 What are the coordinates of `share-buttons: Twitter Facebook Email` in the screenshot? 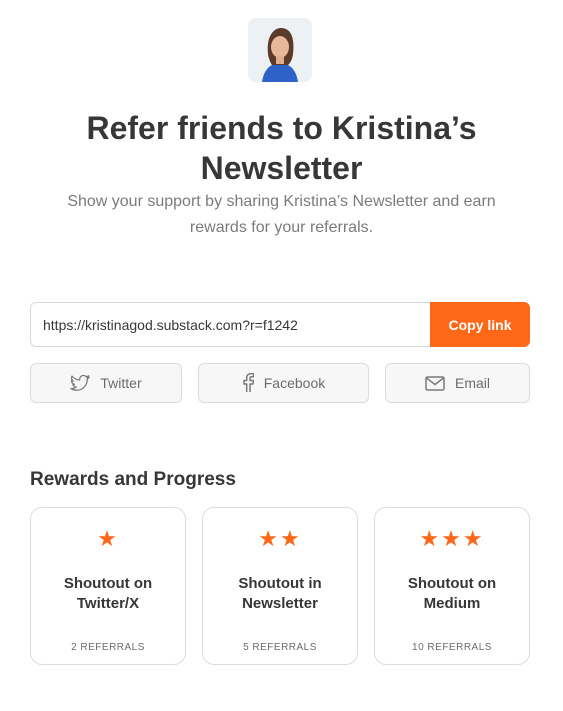 It's located at (280, 383).